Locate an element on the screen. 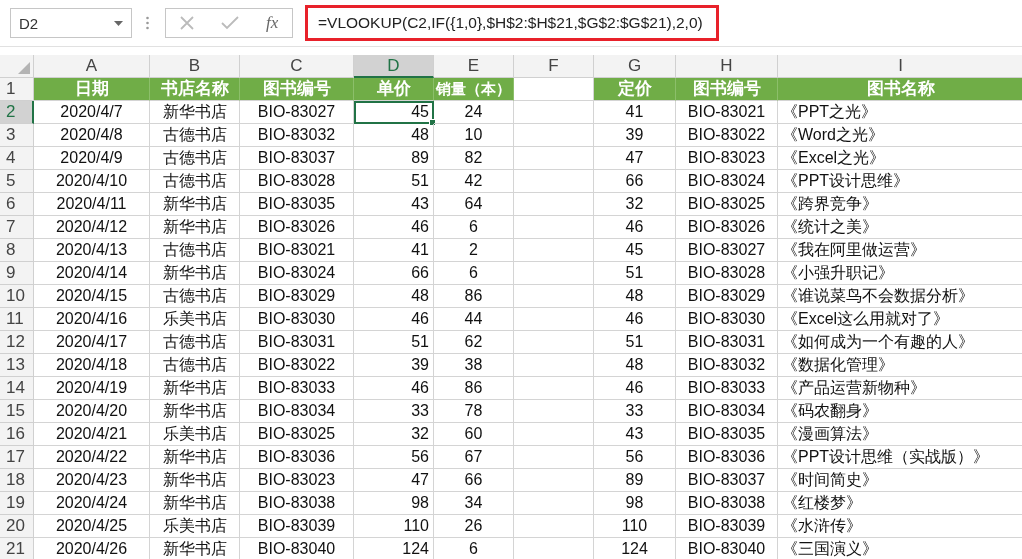 This screenshot has height=559, width=1022. table-cell: 60 is located at coordinates (474, 434).